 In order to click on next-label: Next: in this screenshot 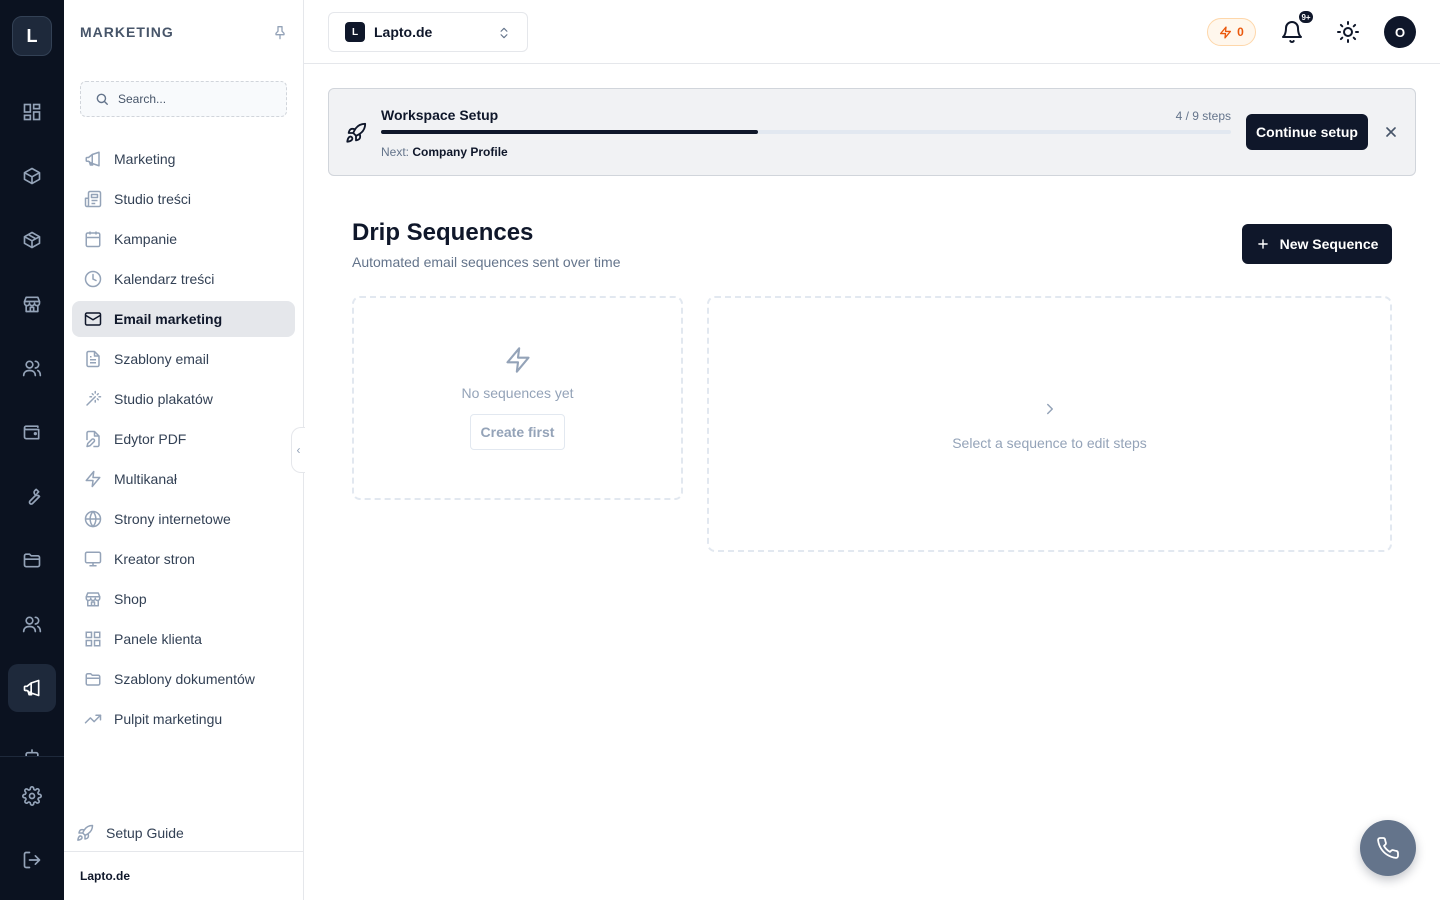, I will do `click(395, 152)`.